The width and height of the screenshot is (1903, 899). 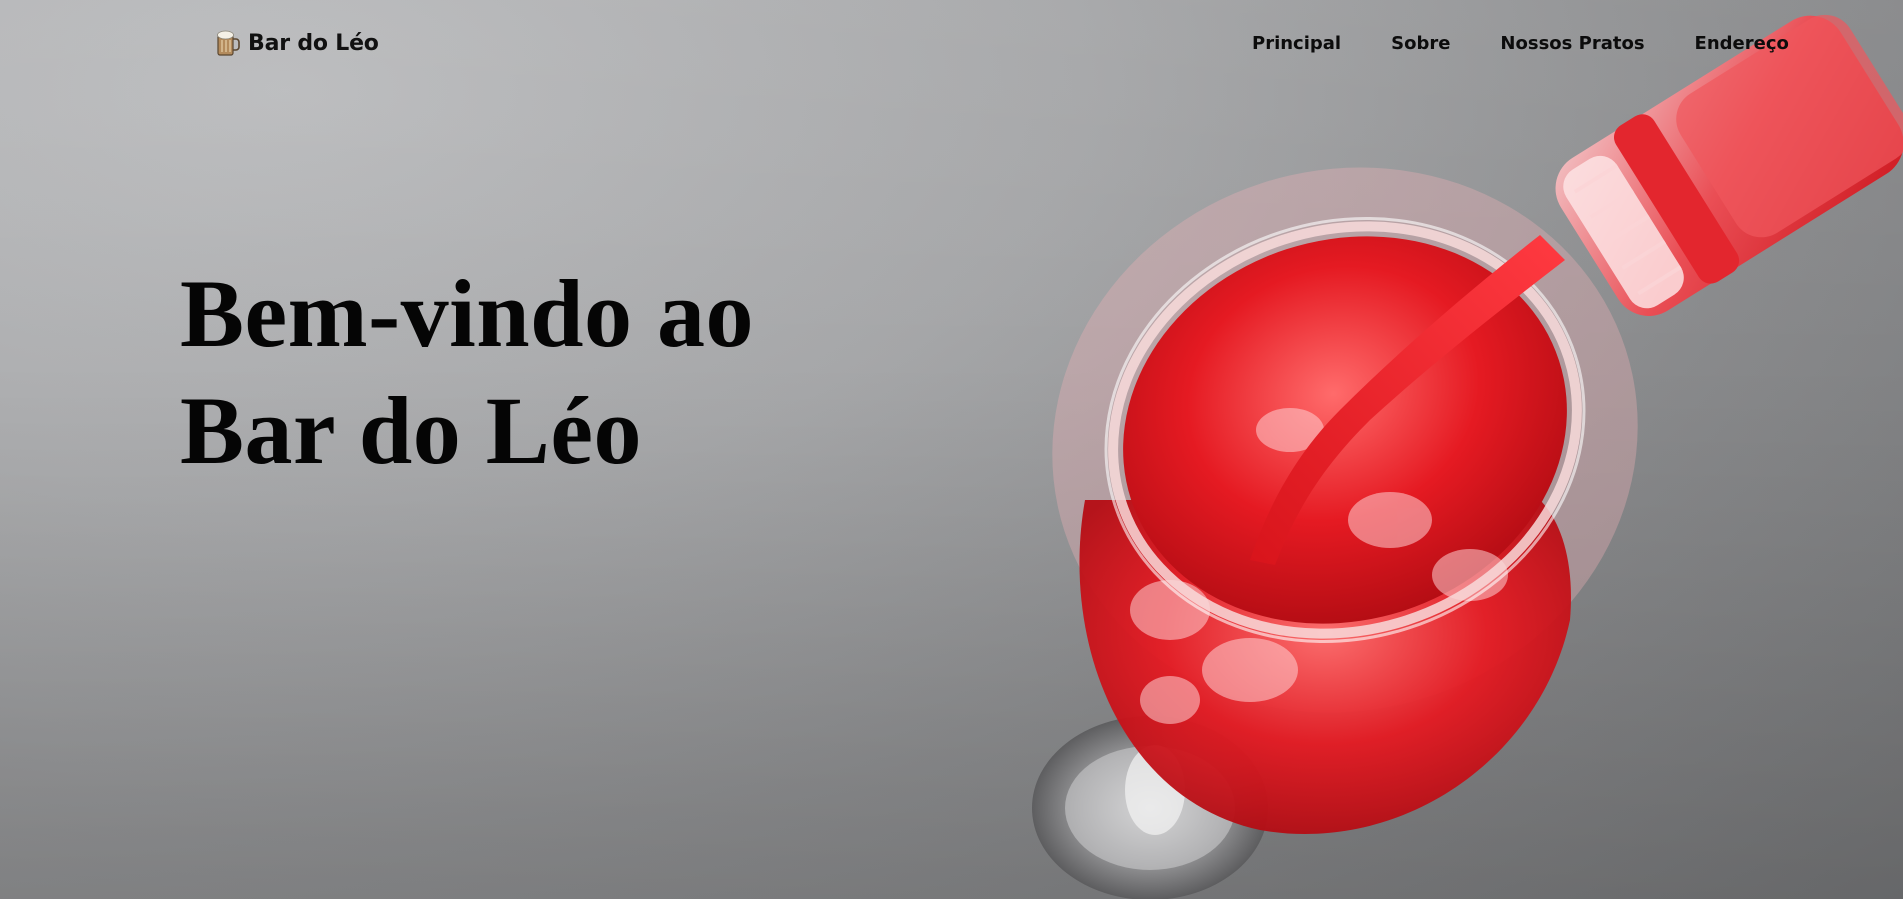 What do you see at coordinates (1572, 43) in the screenshot?
I see `nav-item-nossos-pratos: Nossos Pratos` at bounding box center [1572, 43].